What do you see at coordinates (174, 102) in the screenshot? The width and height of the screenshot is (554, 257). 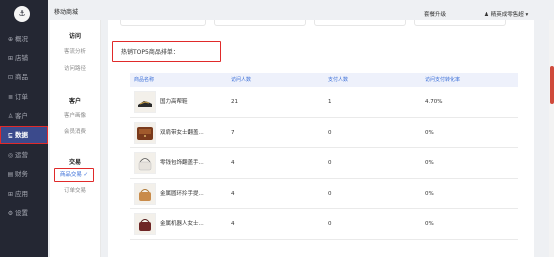 I see `product-name: 国力高帮鞋` at bounding box center [174, 102].